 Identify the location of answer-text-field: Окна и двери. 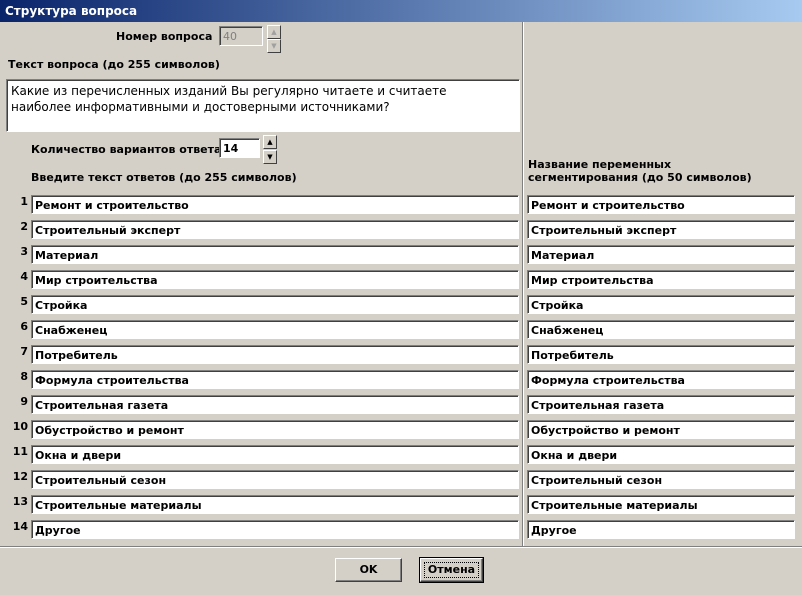
(275, 454).